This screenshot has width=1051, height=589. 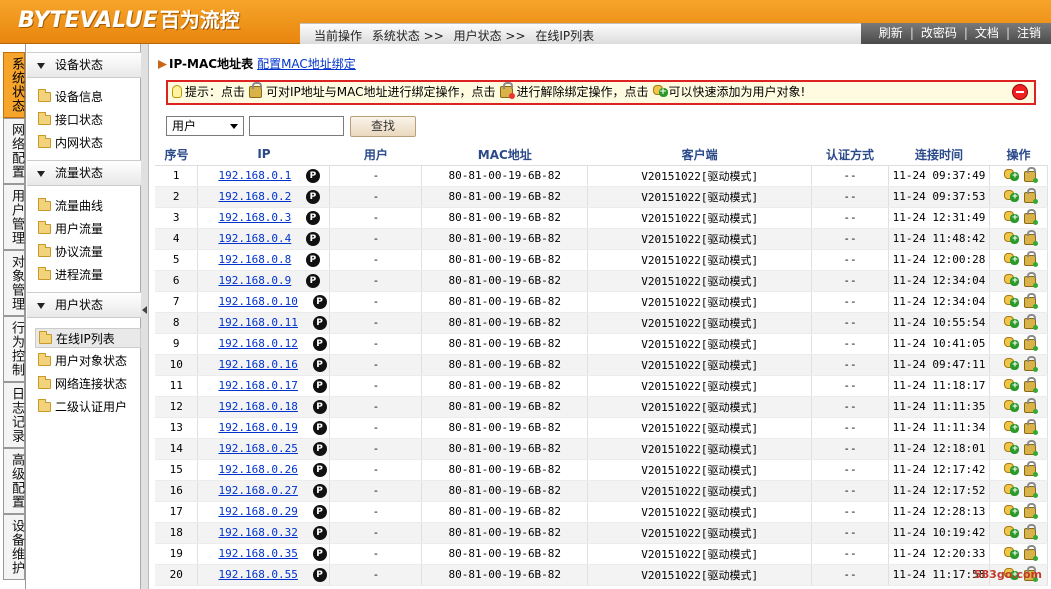 I want to click on menu-item-process-traffic: 进程流量, so click(x=88, y=275).